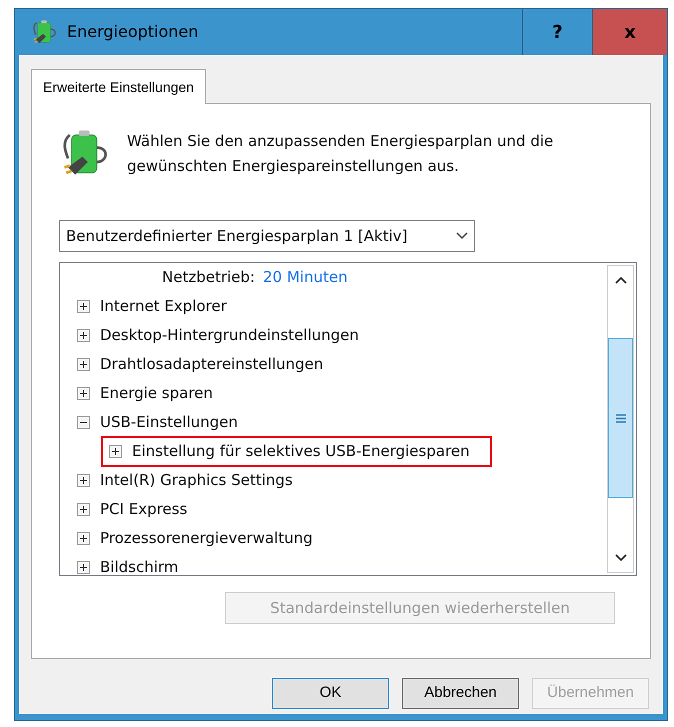  I want to click on collapse-icon, so click(83, 422).